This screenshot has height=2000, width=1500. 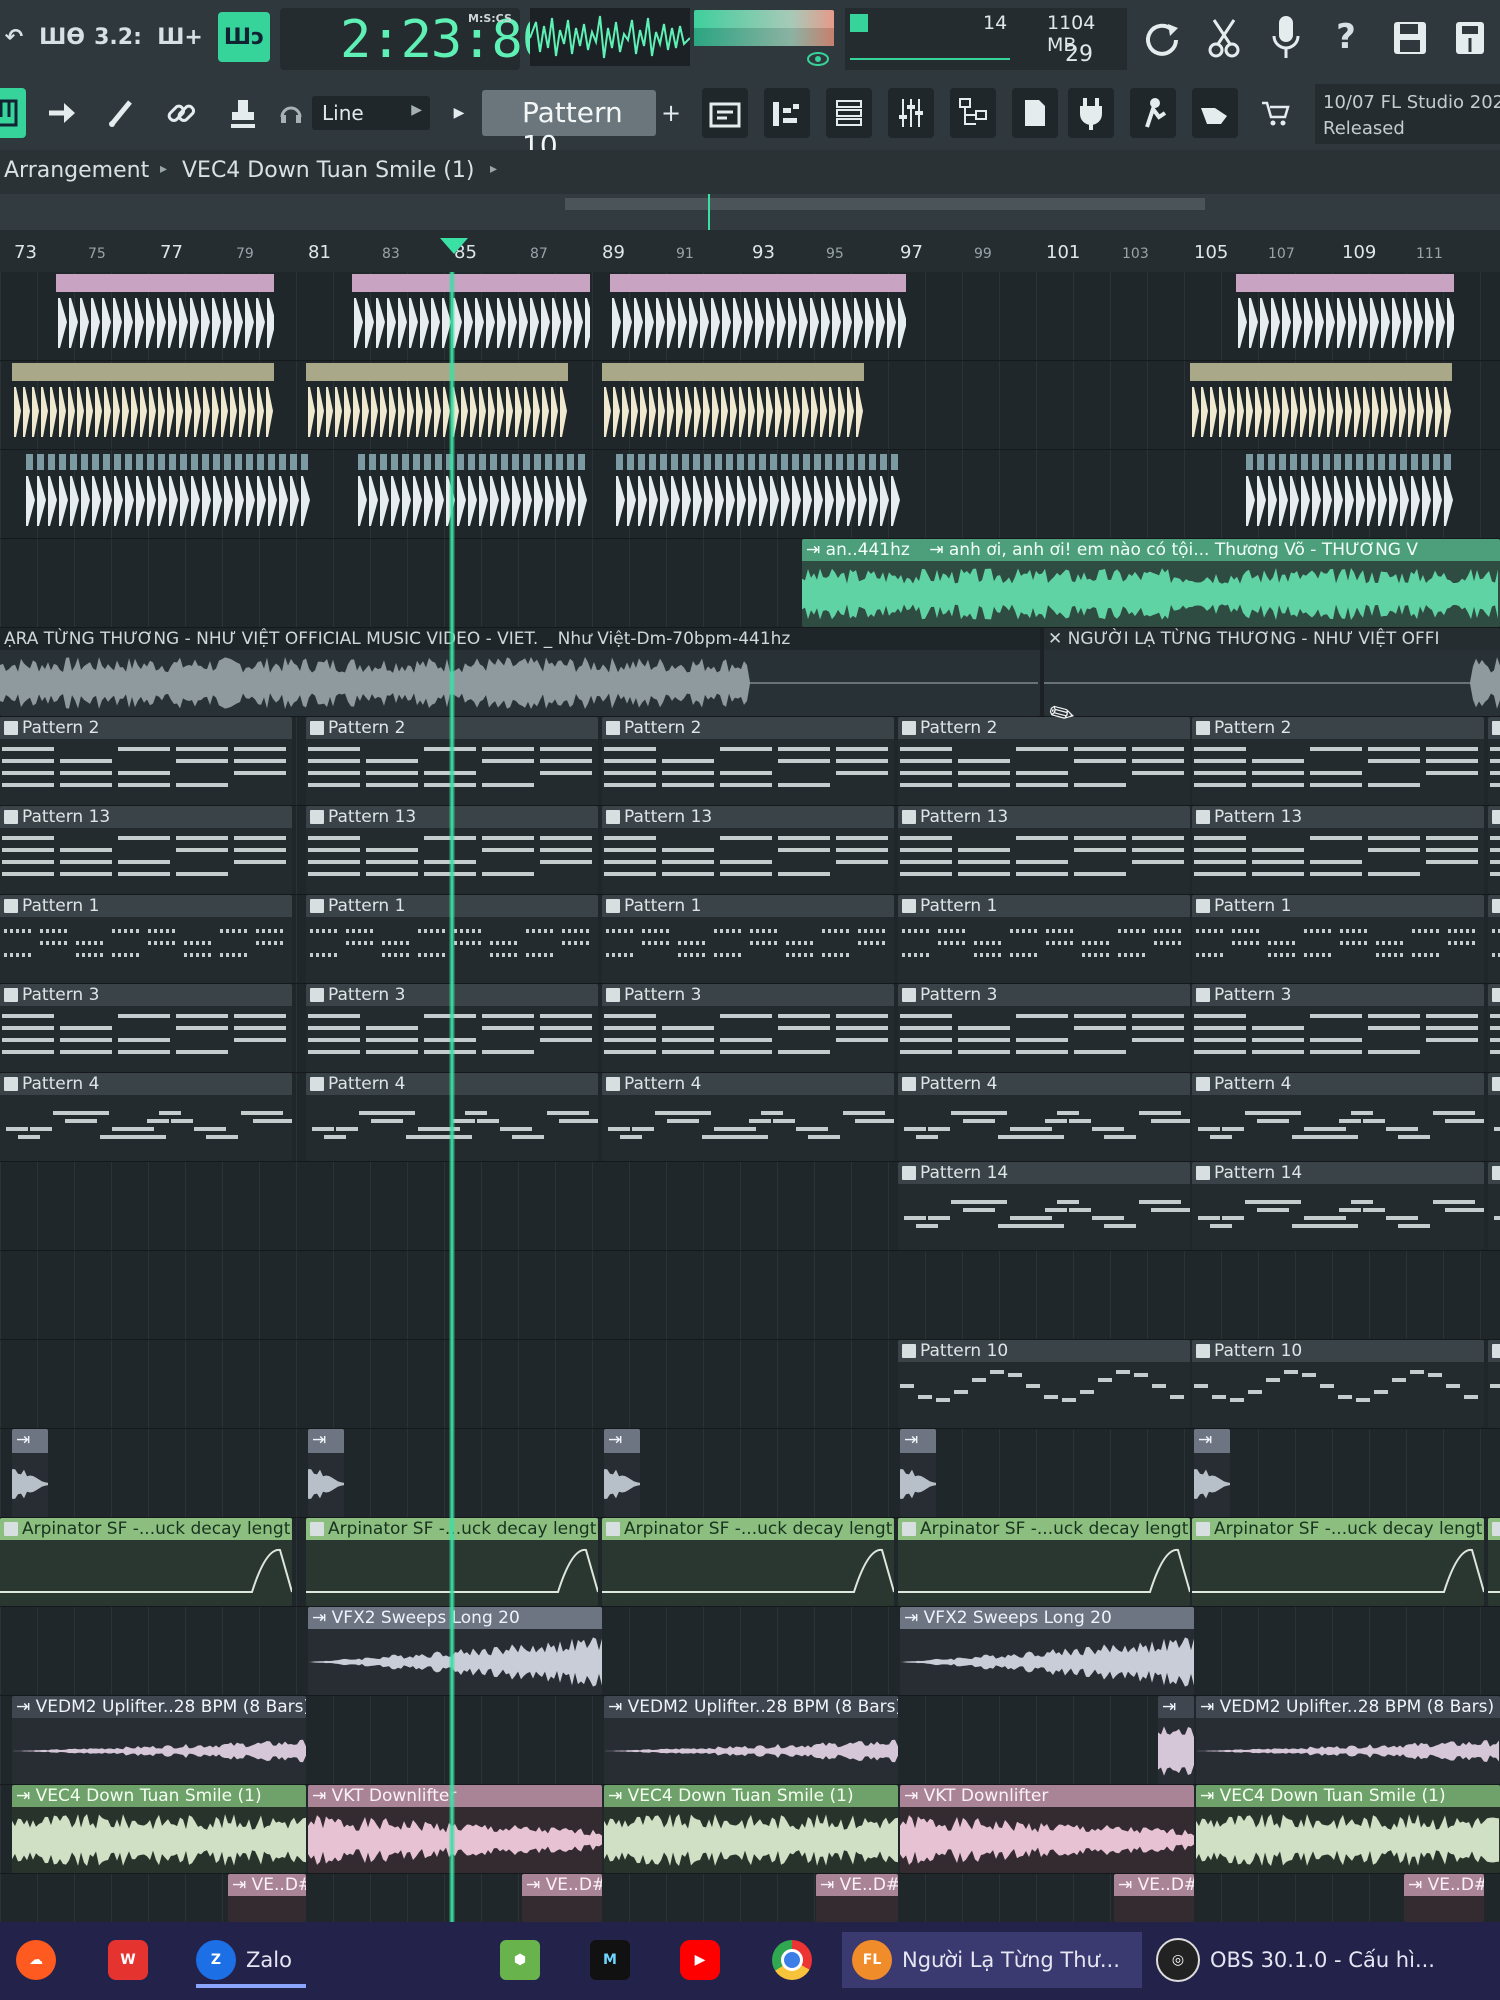 I want to click on tutorial-person-icon, so click(x=1153, y=113).